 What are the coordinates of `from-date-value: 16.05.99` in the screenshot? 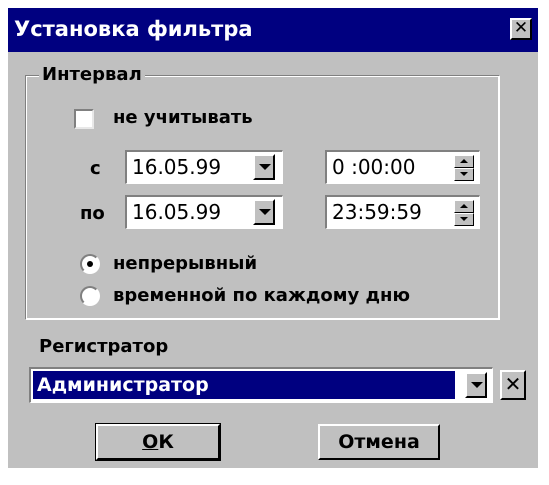 It's located at (177, 167).